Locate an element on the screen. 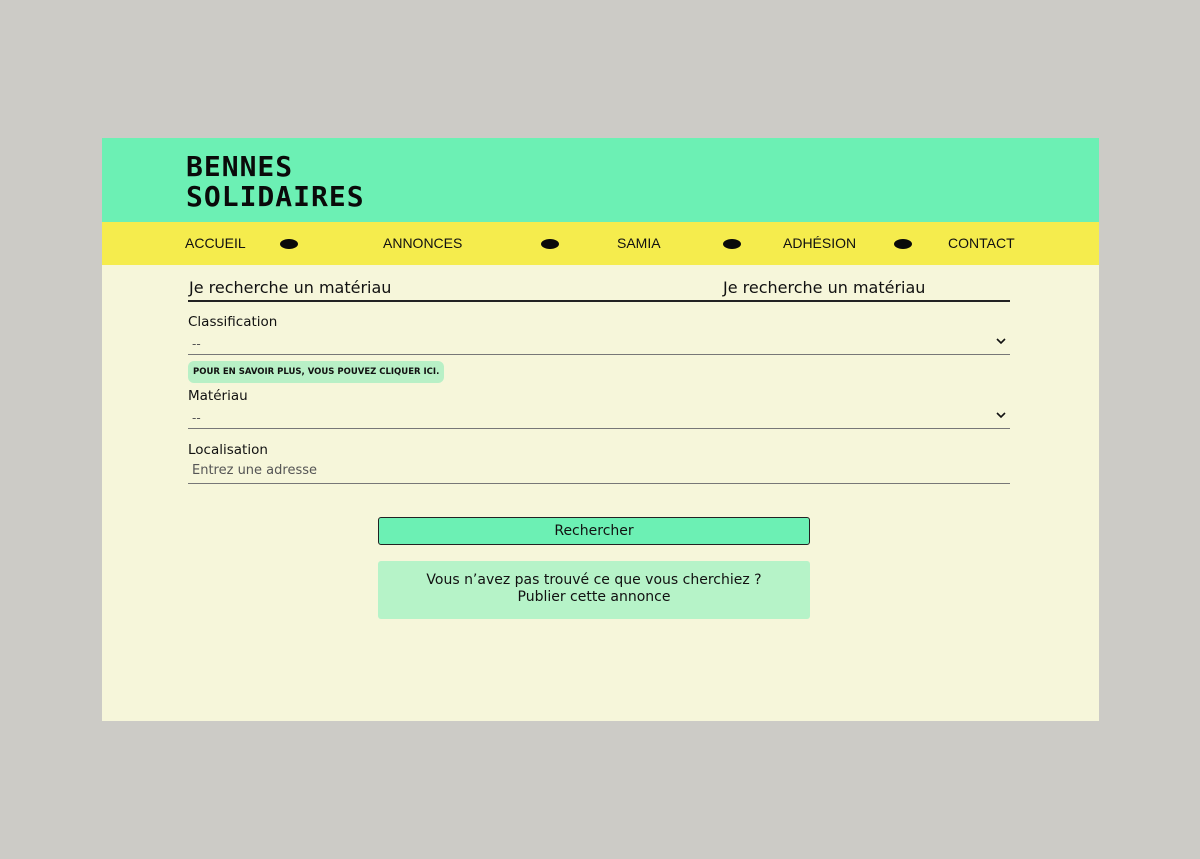  main-nav: ACCUEIL ANNONCES SAMIA ADHÉSION CONTACT is located at coordinates (600, 243).